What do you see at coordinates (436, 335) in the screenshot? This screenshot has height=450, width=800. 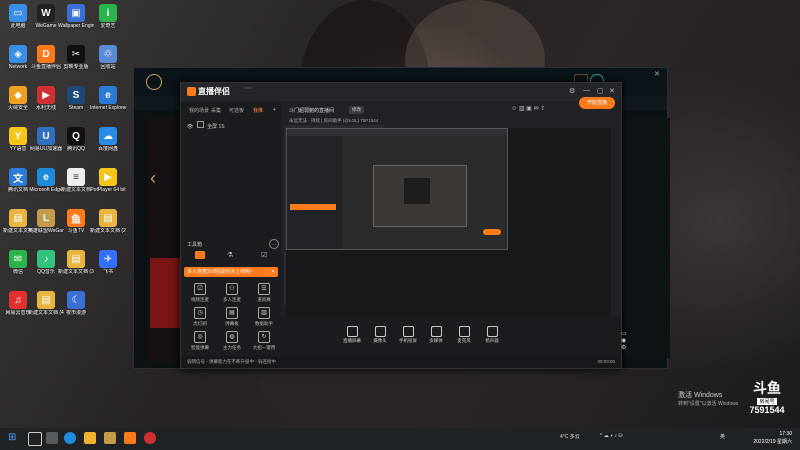 I see `bottom-tool-button: 多媒体` at bounding box center [436, 335].